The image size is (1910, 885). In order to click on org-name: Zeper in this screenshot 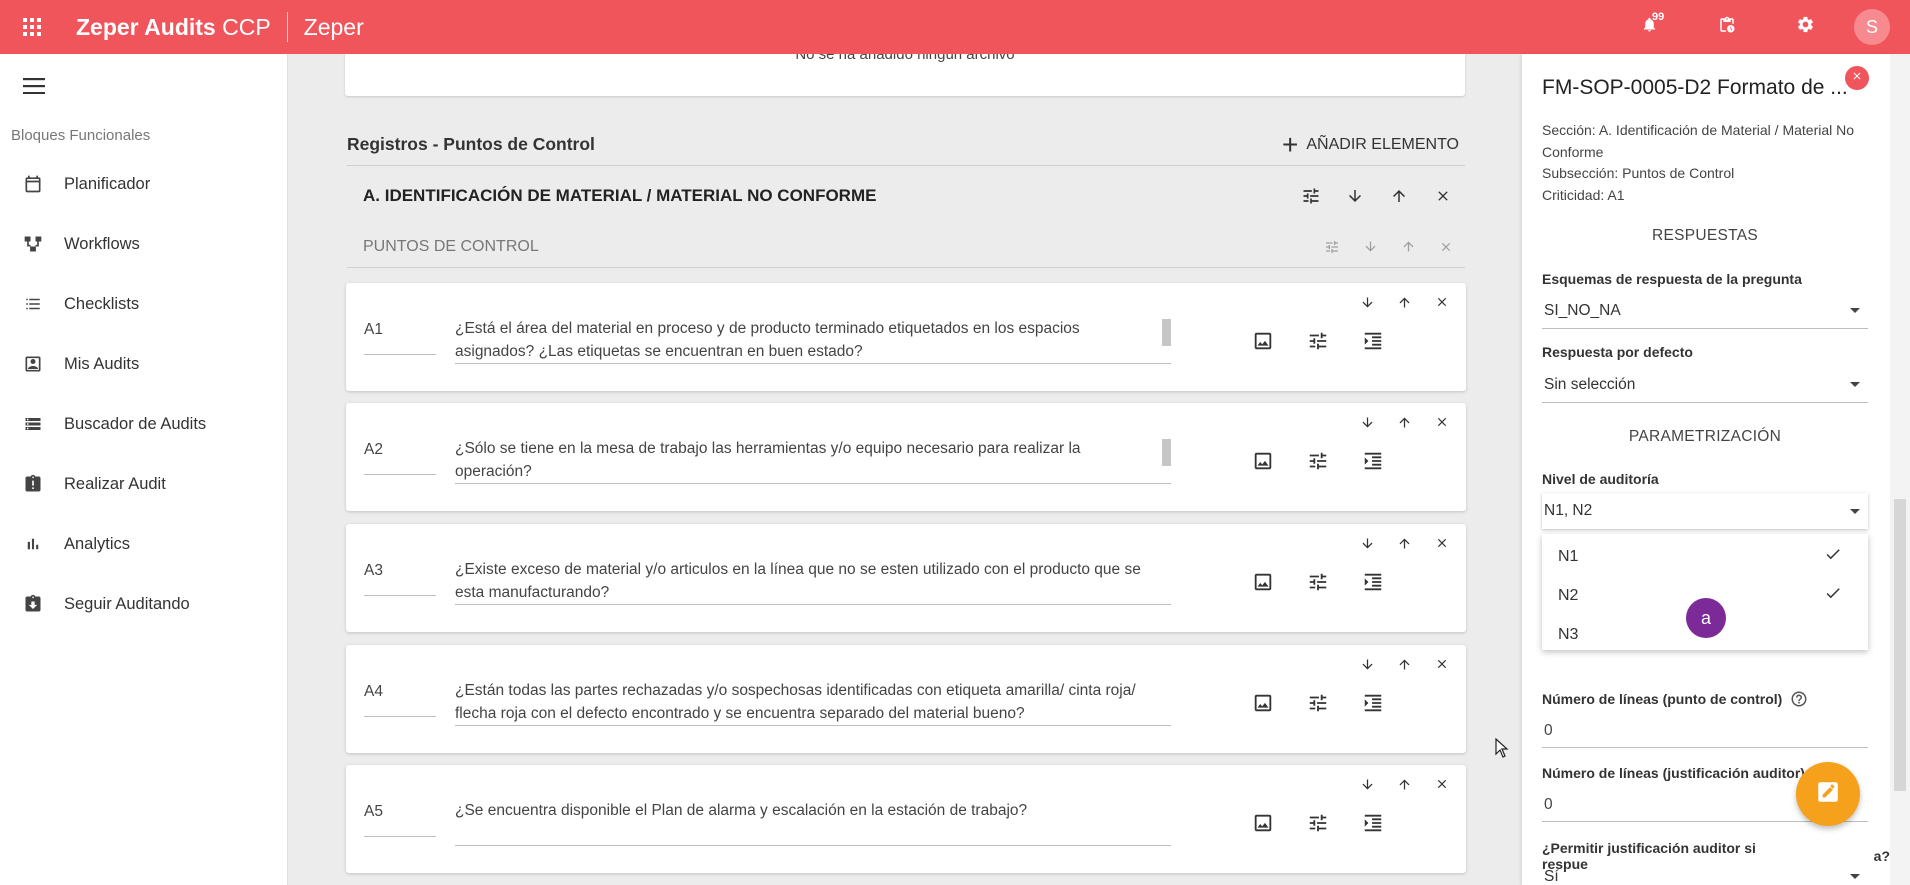, I will do `click(333, 26)`.